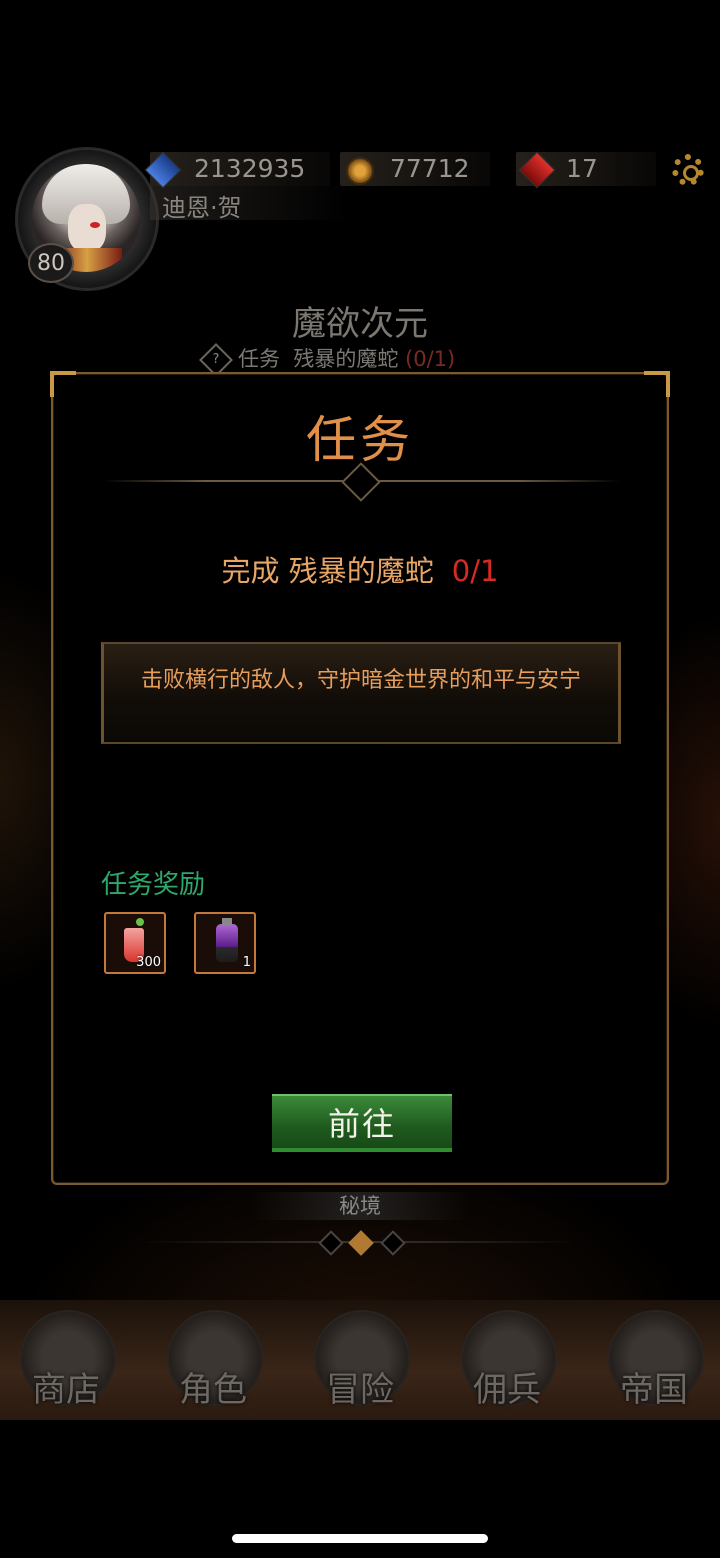  Describe the element at coordinates (66, 1390) in the screenshot. I see `nav-label: 商店` at that location.